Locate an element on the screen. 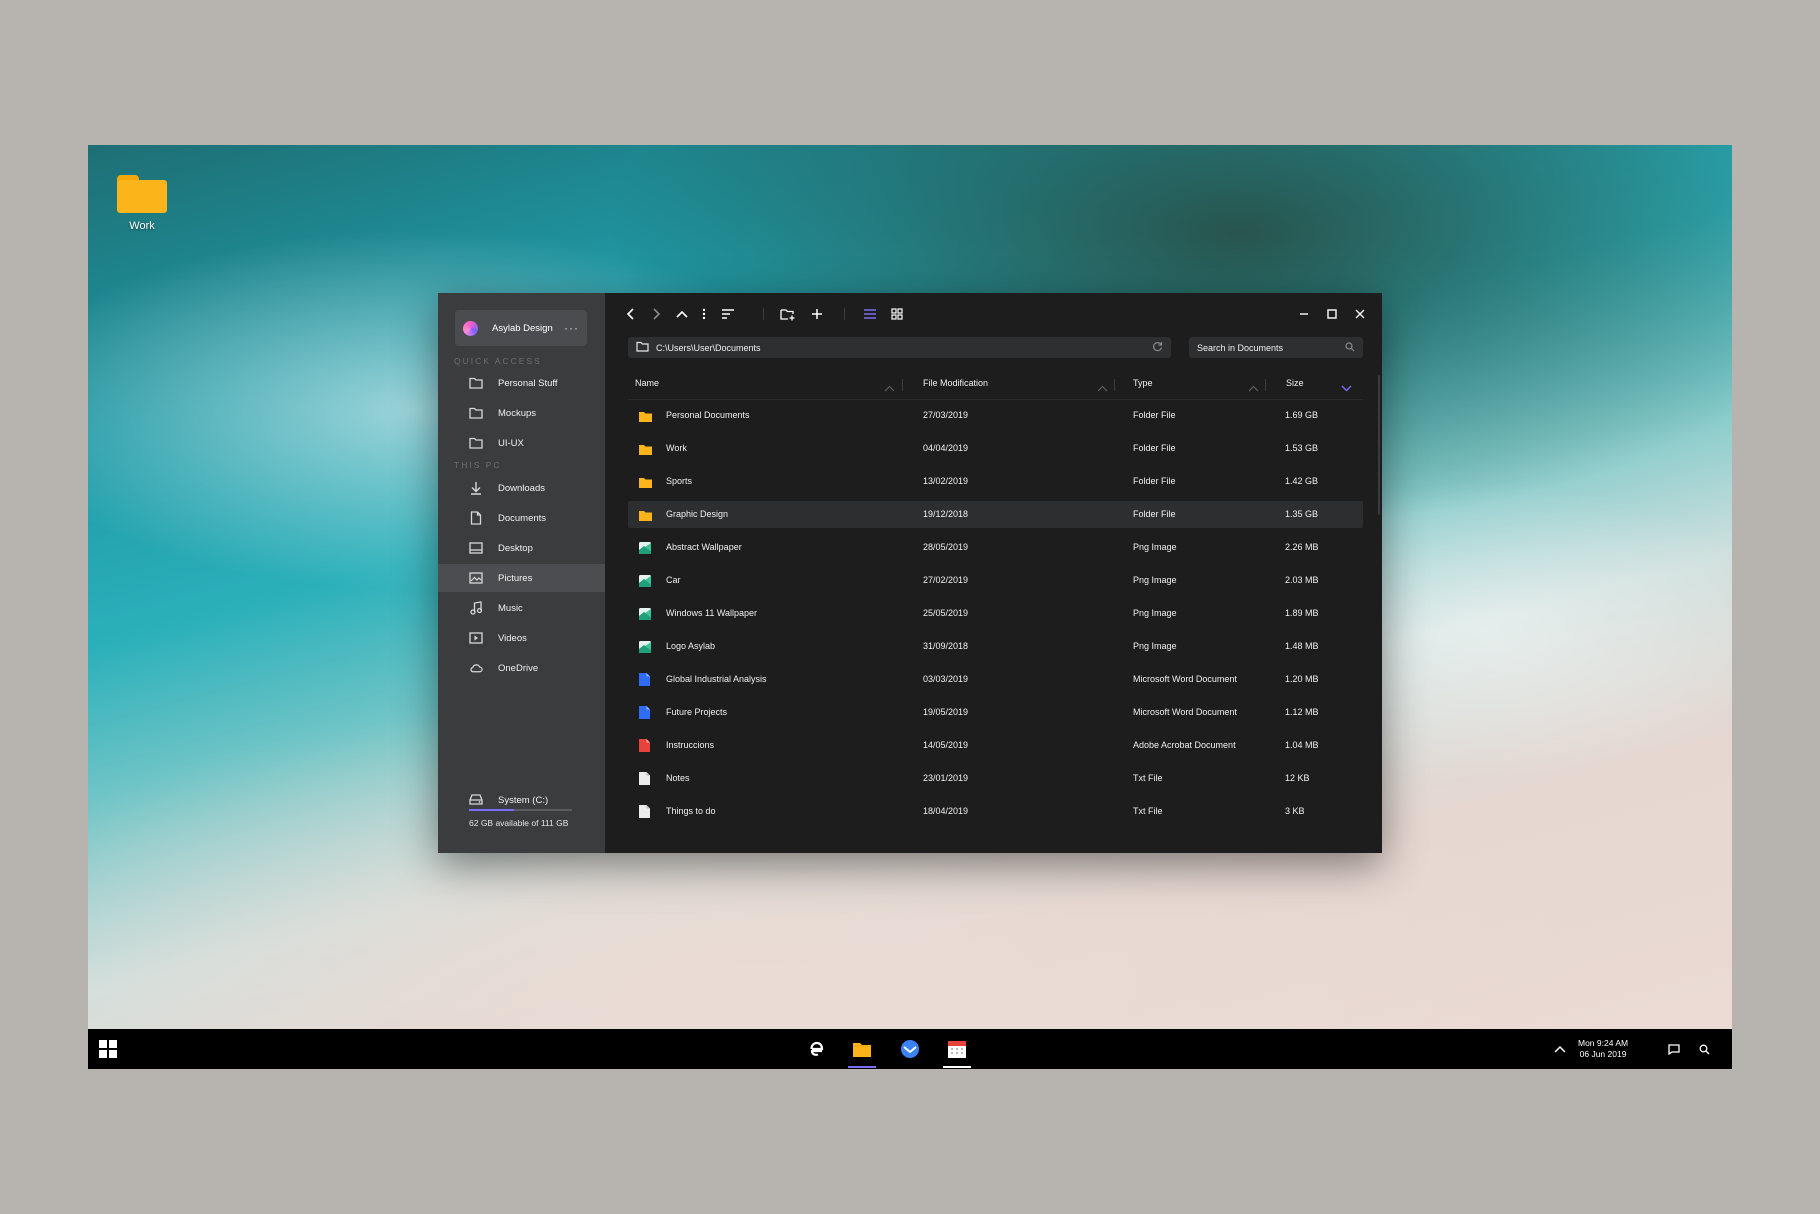 This screenshot has height=1214, width=1820. sidebar-item-desktop: Desktop is located at coordinates (521, 548).